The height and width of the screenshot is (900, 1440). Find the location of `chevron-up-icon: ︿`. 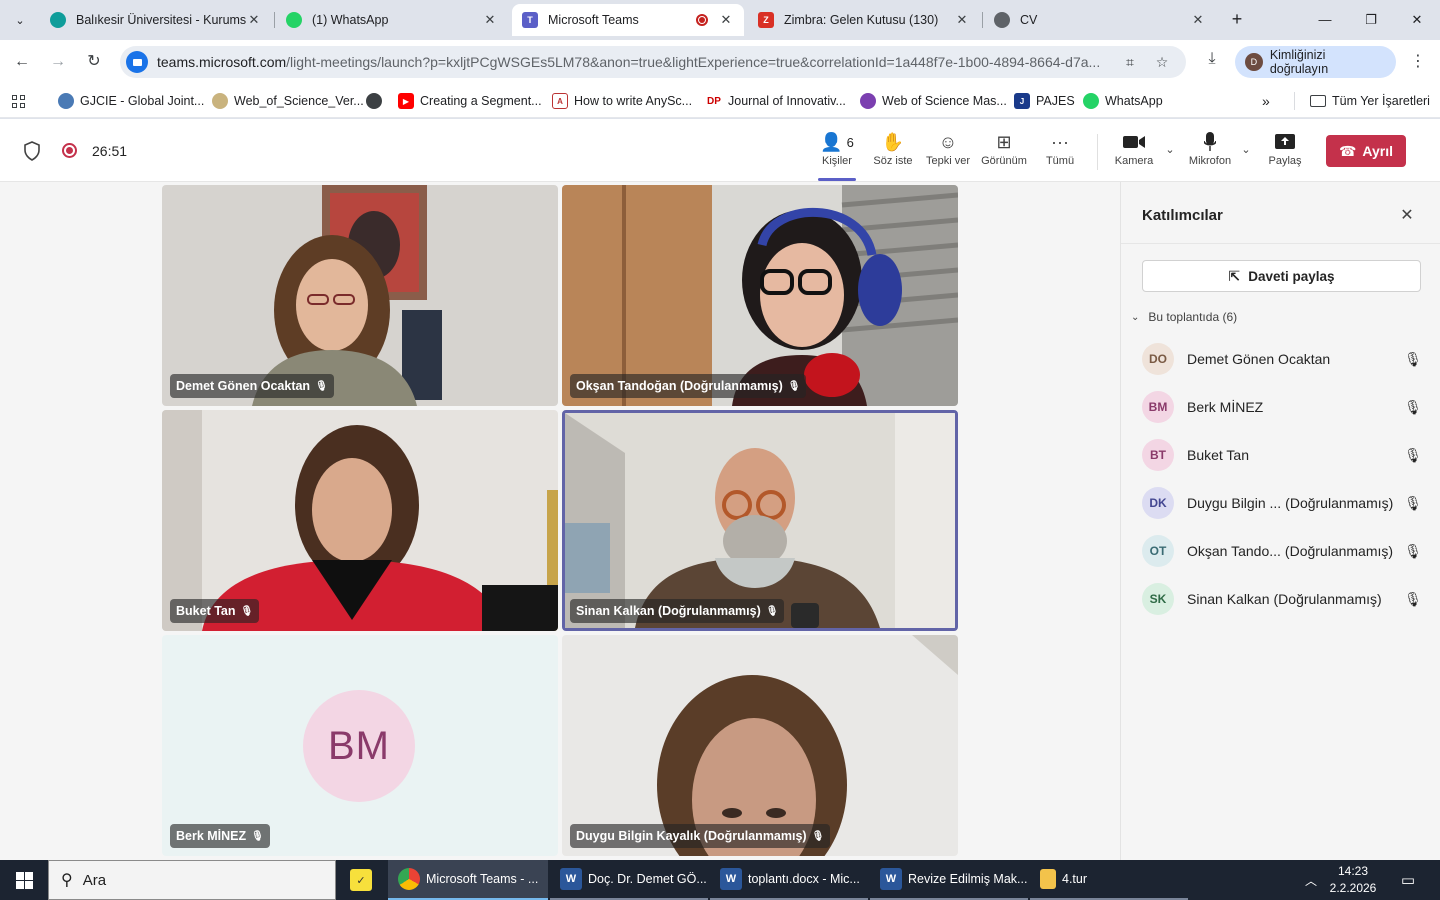

chevron-up-icon: ︿ is located at coordinates (1310, 880).